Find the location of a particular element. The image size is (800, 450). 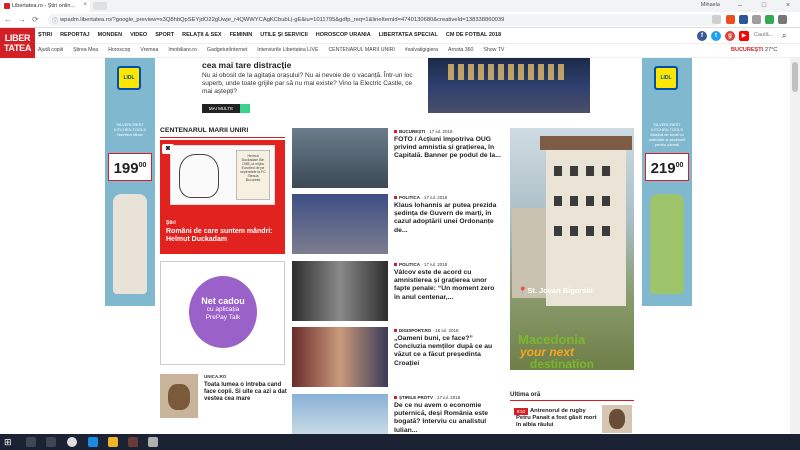

bookmark-star-icon is located at coordinates (716, 19).